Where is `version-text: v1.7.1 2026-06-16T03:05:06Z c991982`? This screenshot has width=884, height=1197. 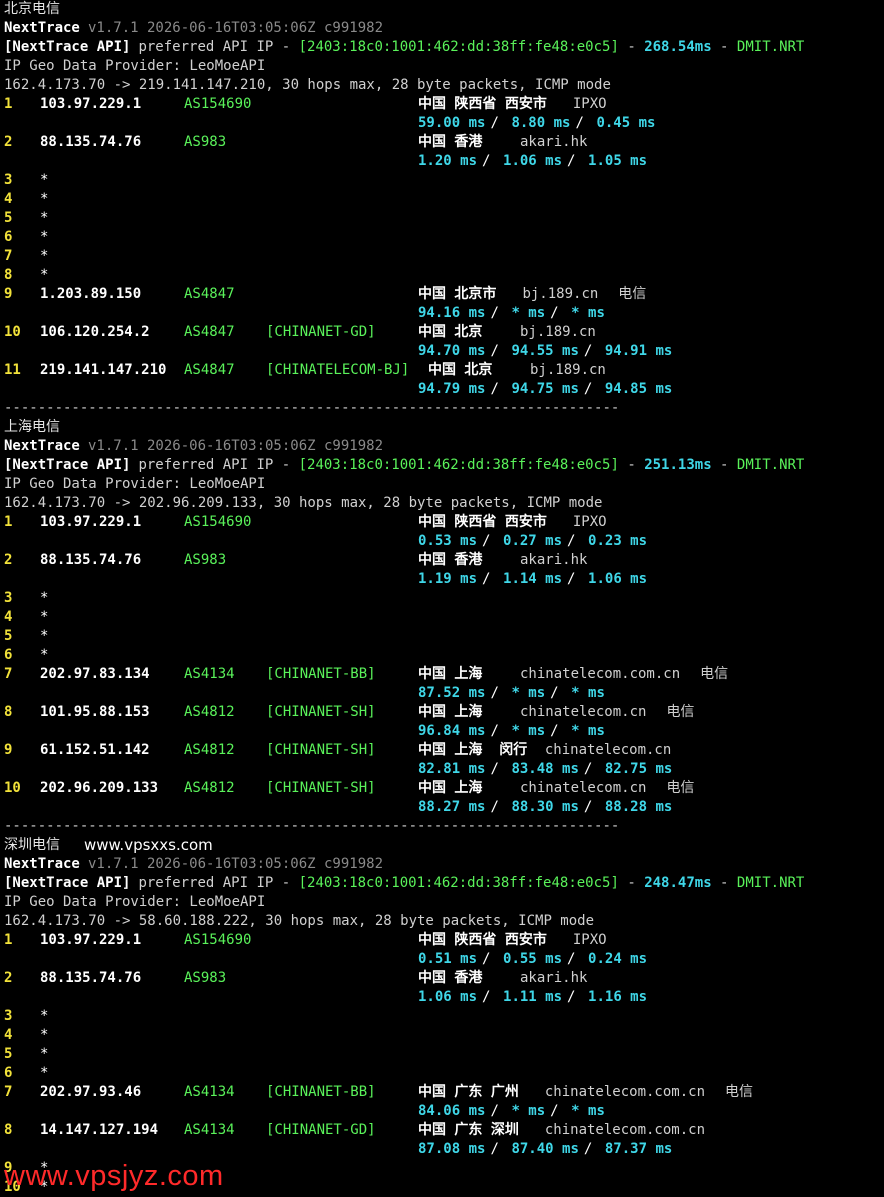
version-text: v1.7.1 2026-06-16T03:05:06Z c991982 is located at coordinates (236, 446).